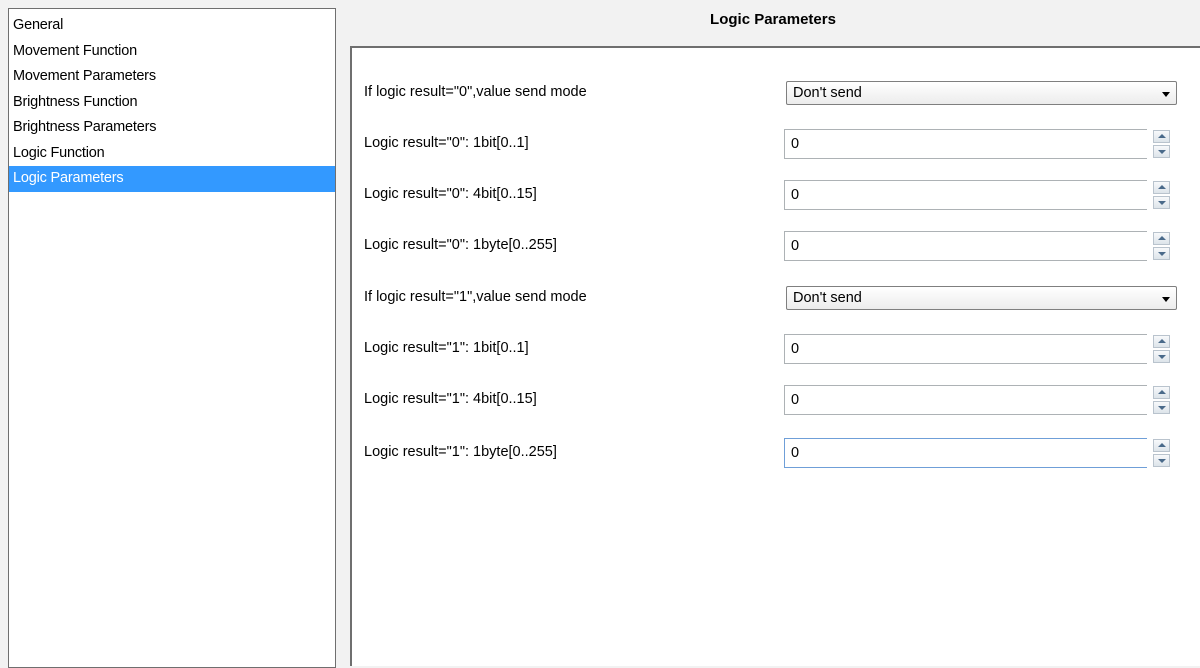 Image resolution: width=1200 pixels, height=668 pixels. What do you see at coordinates (965, 349) in the screenshot?
I see `value-1-1bit-input: 0` at bounding box center [965, 349].